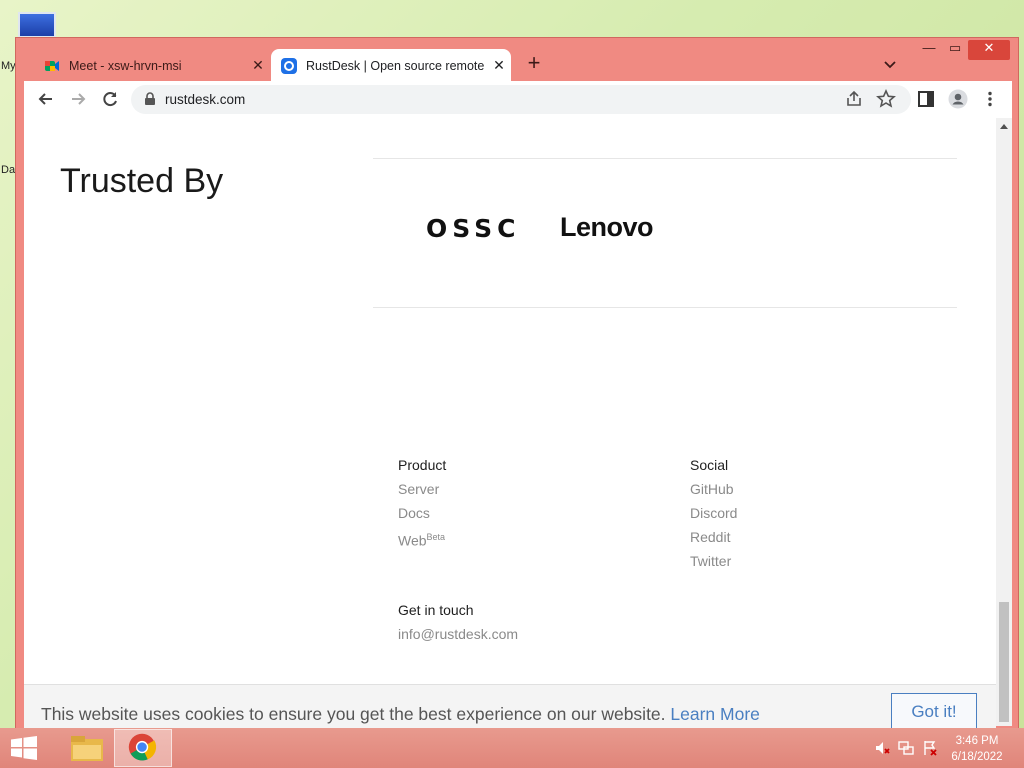 This screenshot has width=1024, height=768. I want to click on back-arrow-icon, so click(46, 99).